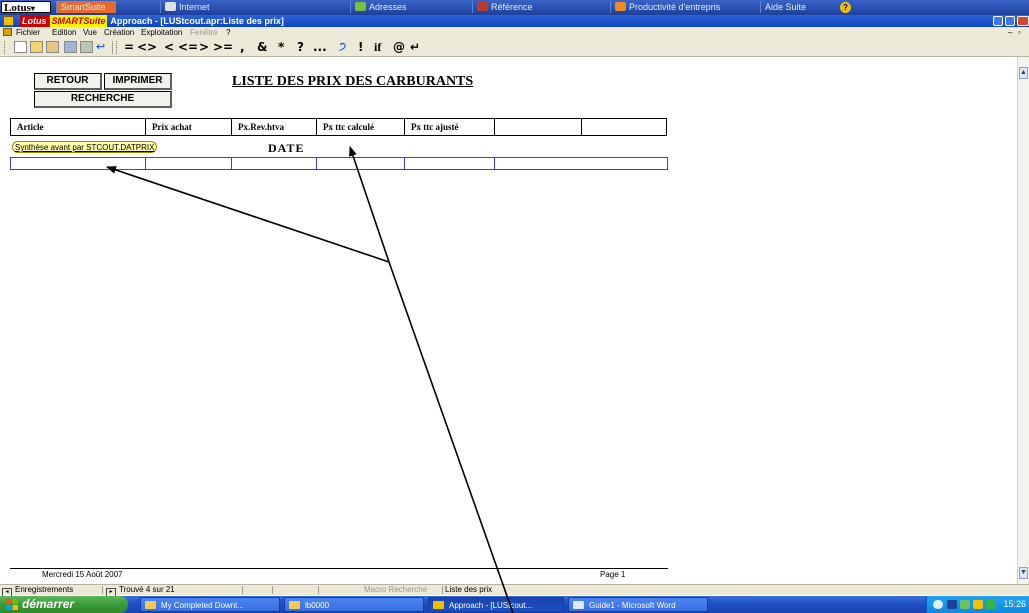  What do you see at coordinates (451, 437) in the screenshot?
I see `annotation-arrow-line` at bounding box center [451, 437].